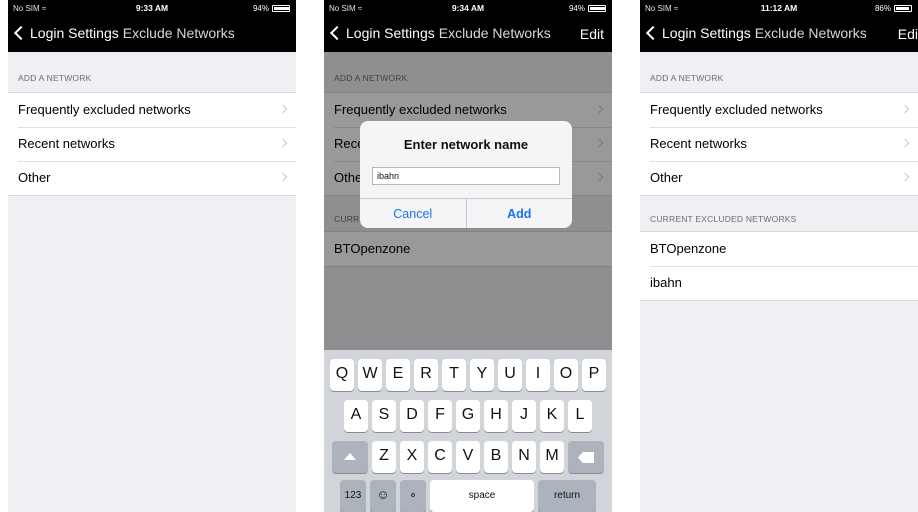 The height and width of the screenshot is (512, 918). I want to click on backspace-icon, so click(586, 457).